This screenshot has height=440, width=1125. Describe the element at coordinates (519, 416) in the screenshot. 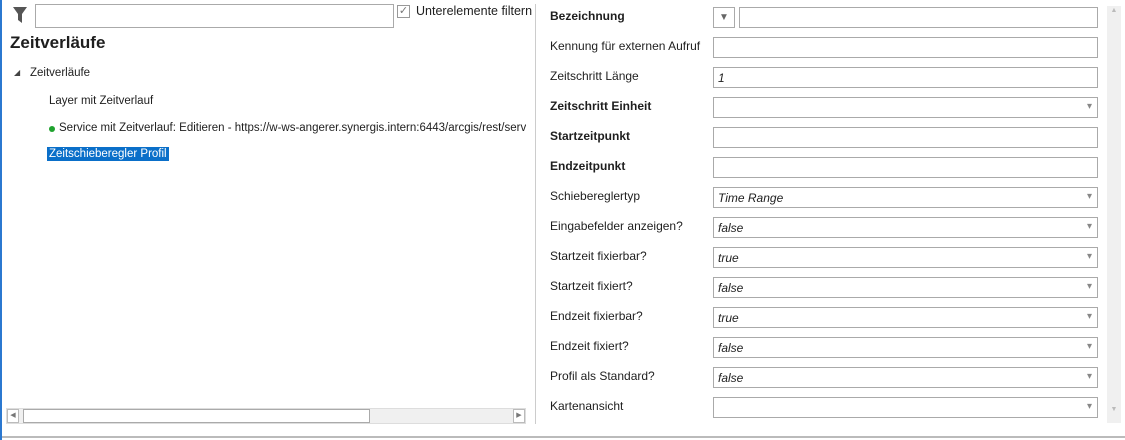

I see `scroll-right-button: ▶` at that location.